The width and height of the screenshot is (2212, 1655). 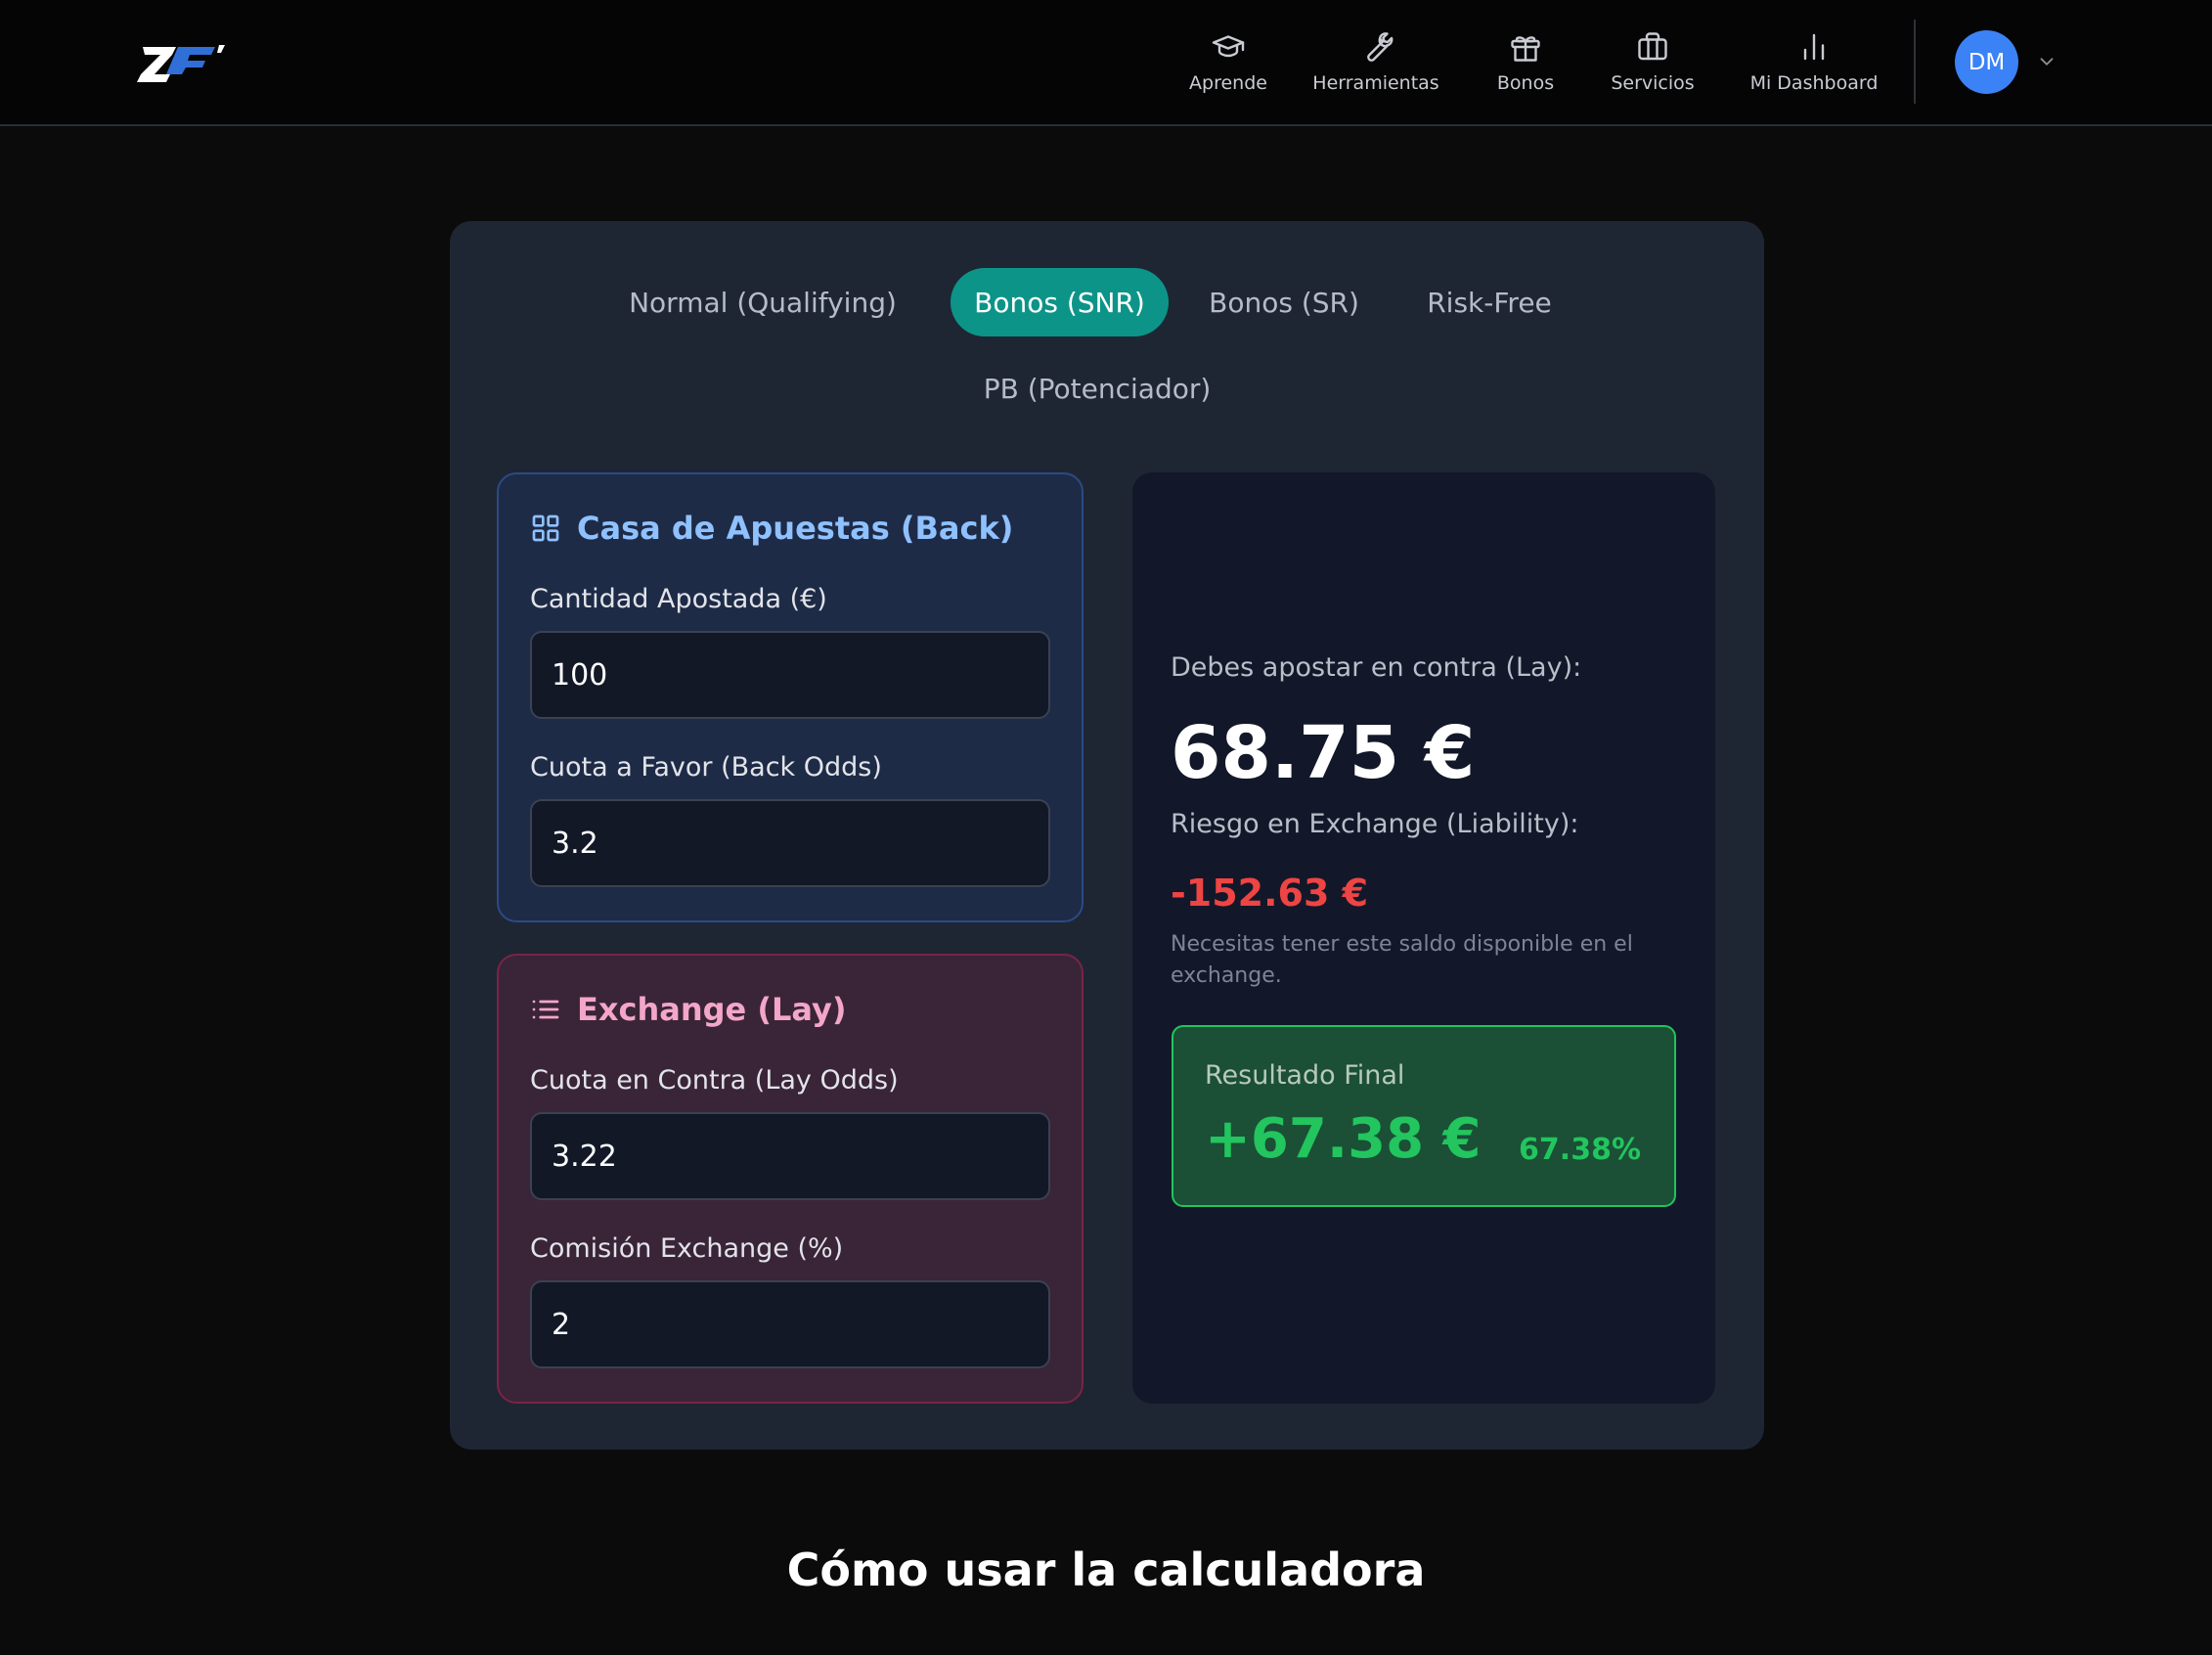 I want to click on commission-input, so click(x=790, y=1324).